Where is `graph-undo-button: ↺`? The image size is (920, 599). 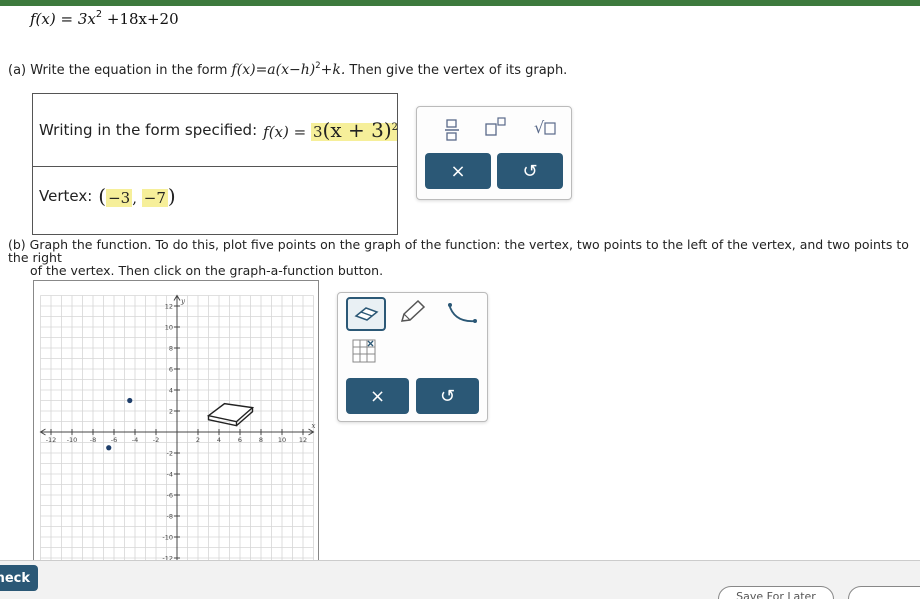
graph-undo-button: ↺ is located at coordinates (447, 396).